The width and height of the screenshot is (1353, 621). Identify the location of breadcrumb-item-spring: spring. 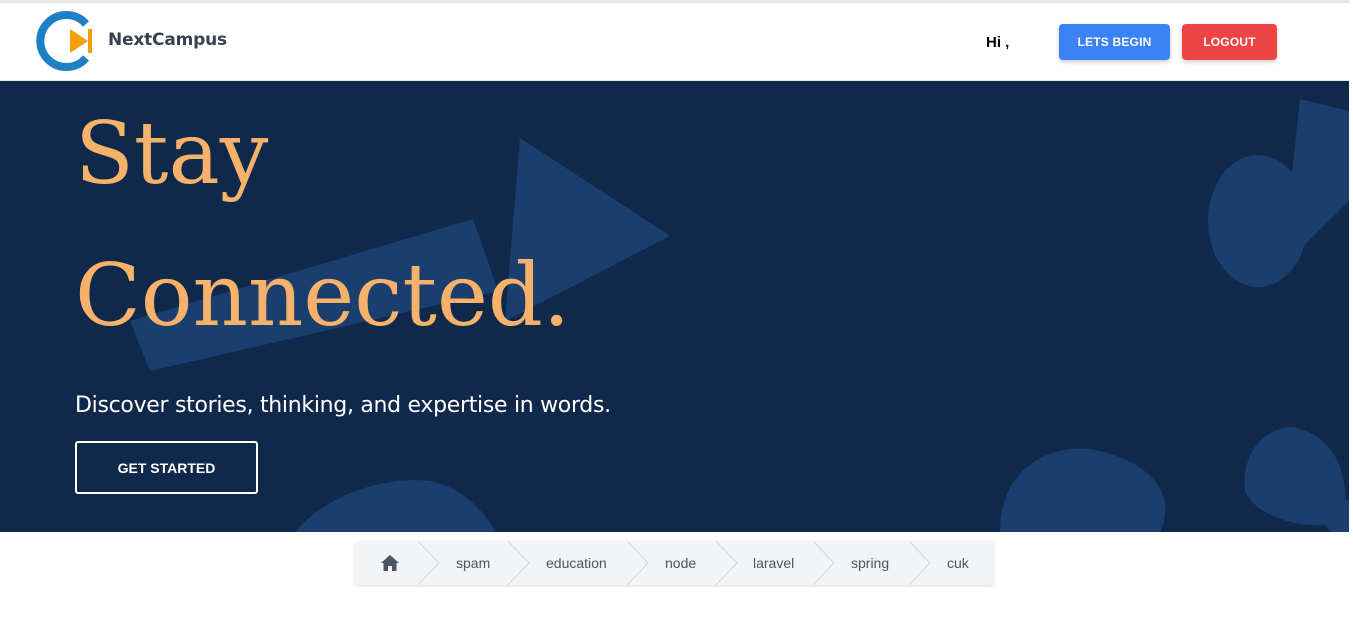
(870, 563).